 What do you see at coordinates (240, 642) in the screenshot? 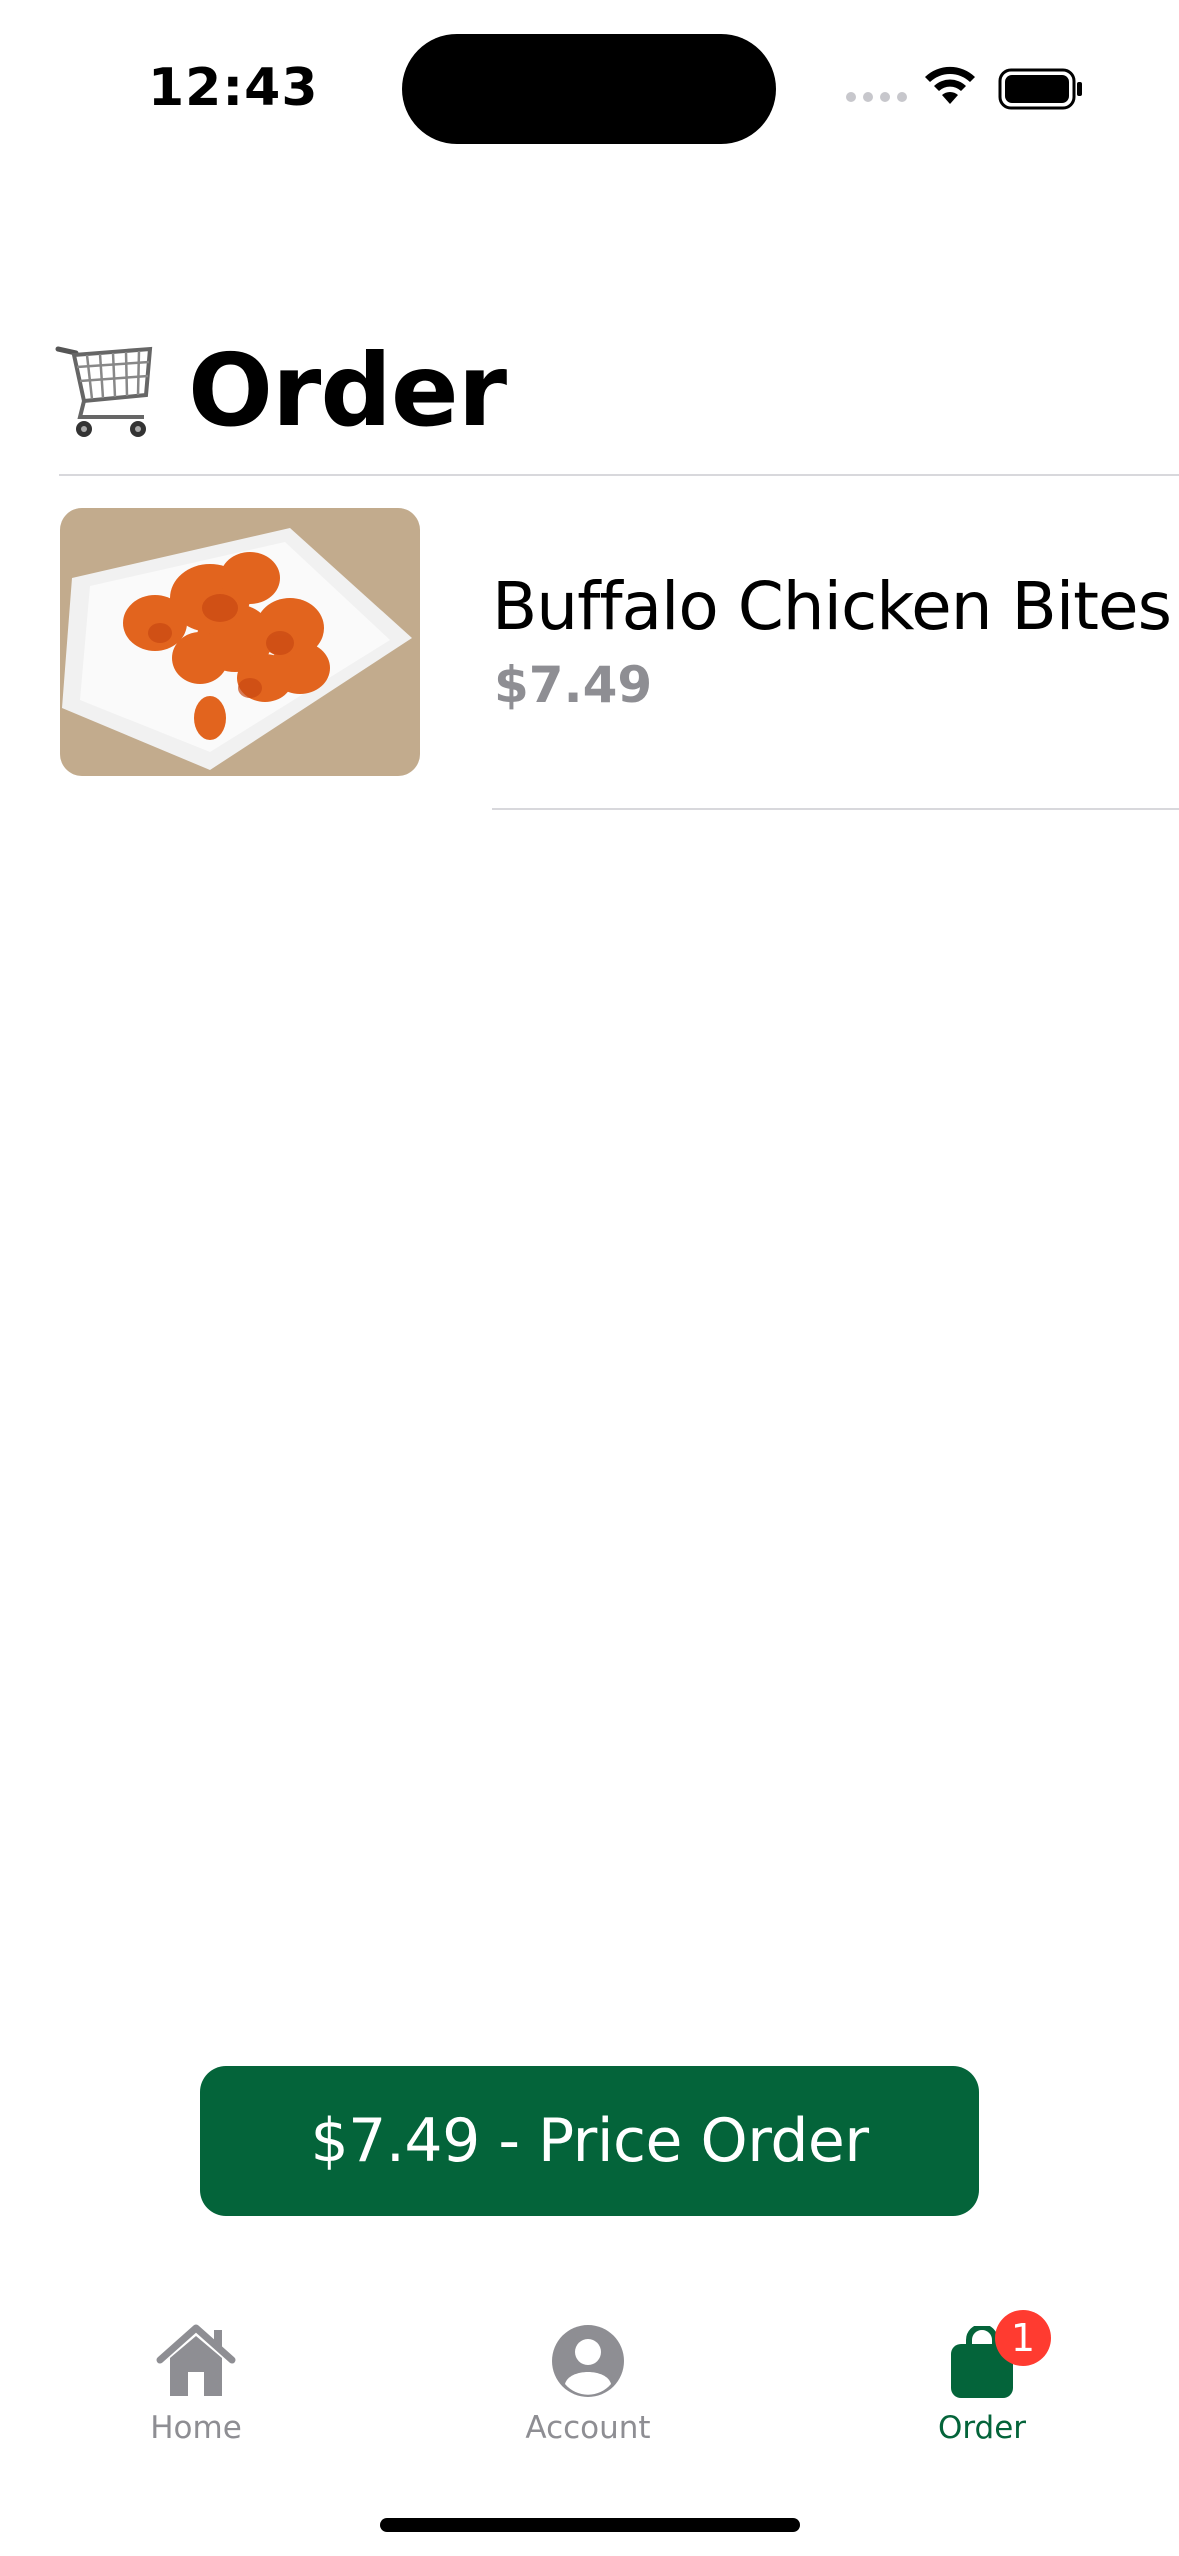
I see `item-image` at bounding box center [240, 642].